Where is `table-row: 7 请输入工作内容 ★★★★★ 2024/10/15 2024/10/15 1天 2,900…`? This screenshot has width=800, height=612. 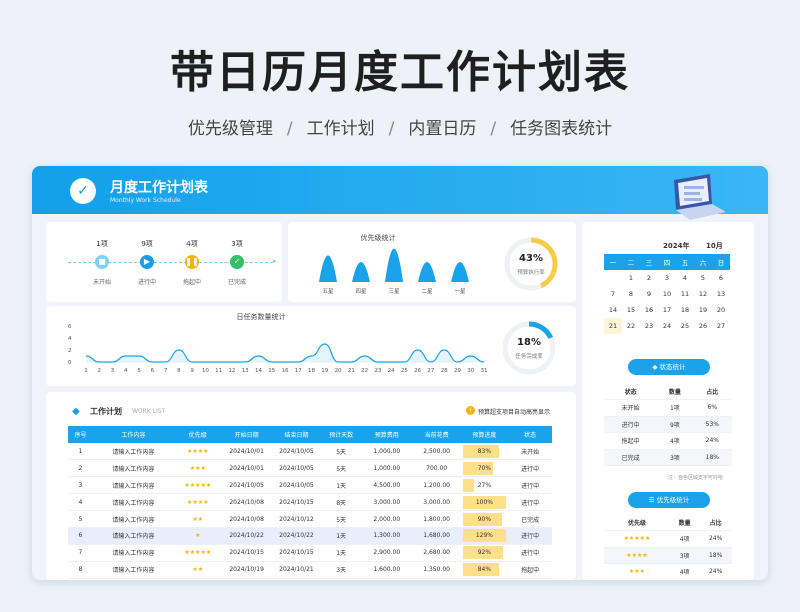 table-row: 7 请输入工作内容 ★★★★★ 2024/10/15 2024/10/15 1天 2,900… is located at coordinates (310, 553).